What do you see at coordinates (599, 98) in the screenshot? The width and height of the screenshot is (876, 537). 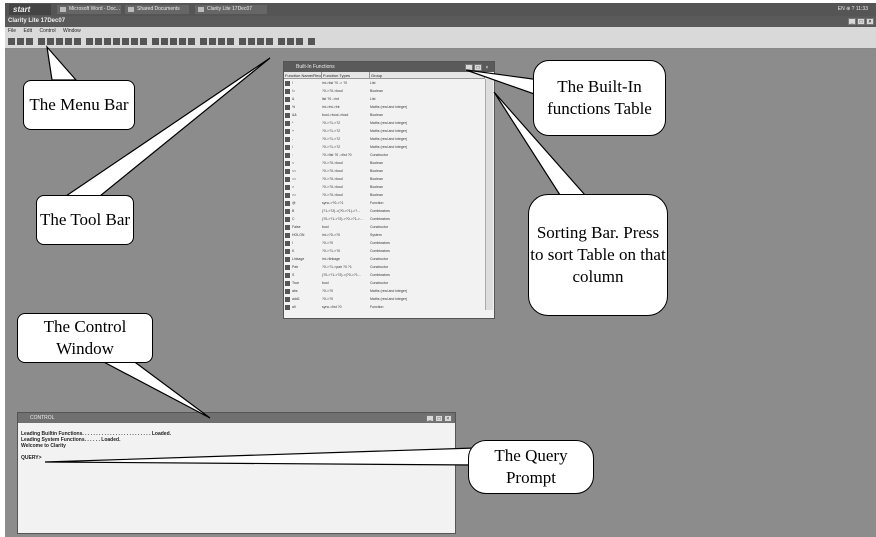 I see `callout-builtins-table: The Built-In functions Table` at bounding box center [599, 98].